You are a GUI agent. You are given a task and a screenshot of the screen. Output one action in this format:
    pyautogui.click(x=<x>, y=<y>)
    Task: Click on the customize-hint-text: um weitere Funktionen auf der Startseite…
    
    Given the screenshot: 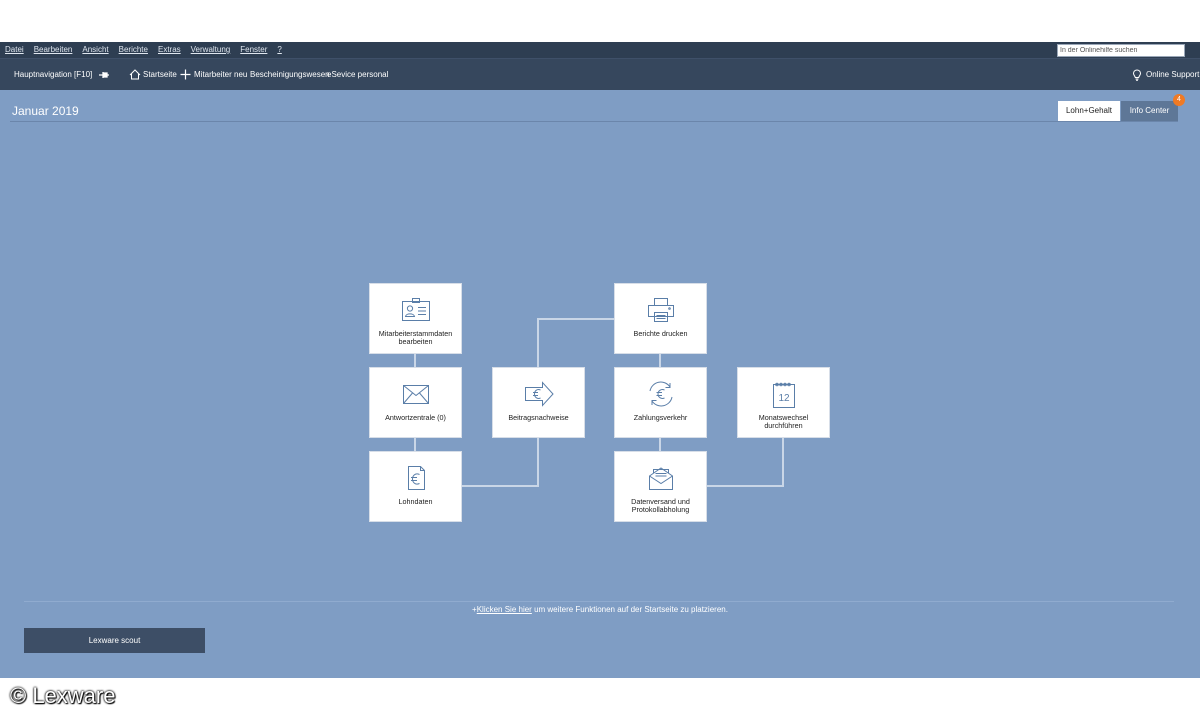 What is the action you would take?
    pyautogui.click(x=629, y=609)
    